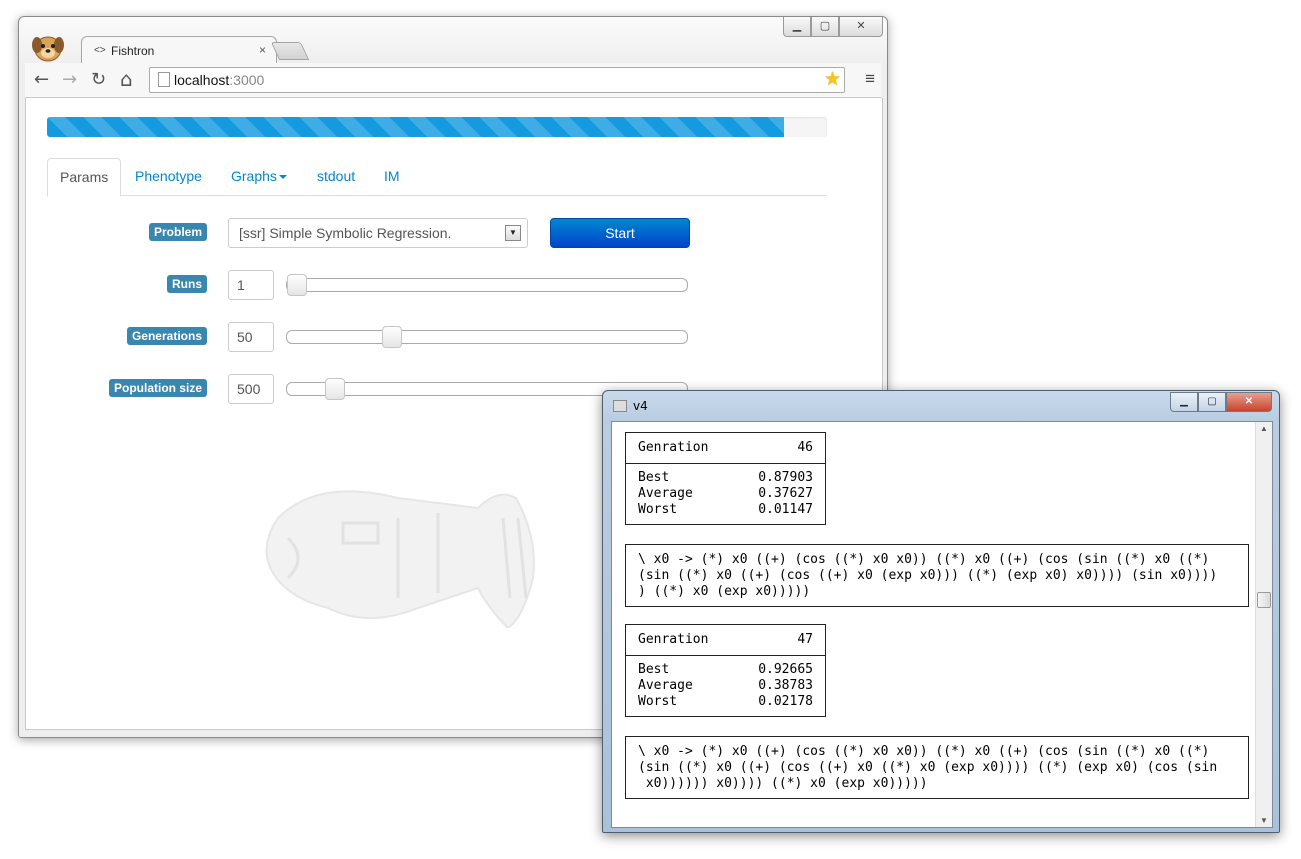 The height and width of the screenshot is (859, 1301). I want to click on nav-tabs: Params Phenotype Graphs stdout IM, so click(437, 177).